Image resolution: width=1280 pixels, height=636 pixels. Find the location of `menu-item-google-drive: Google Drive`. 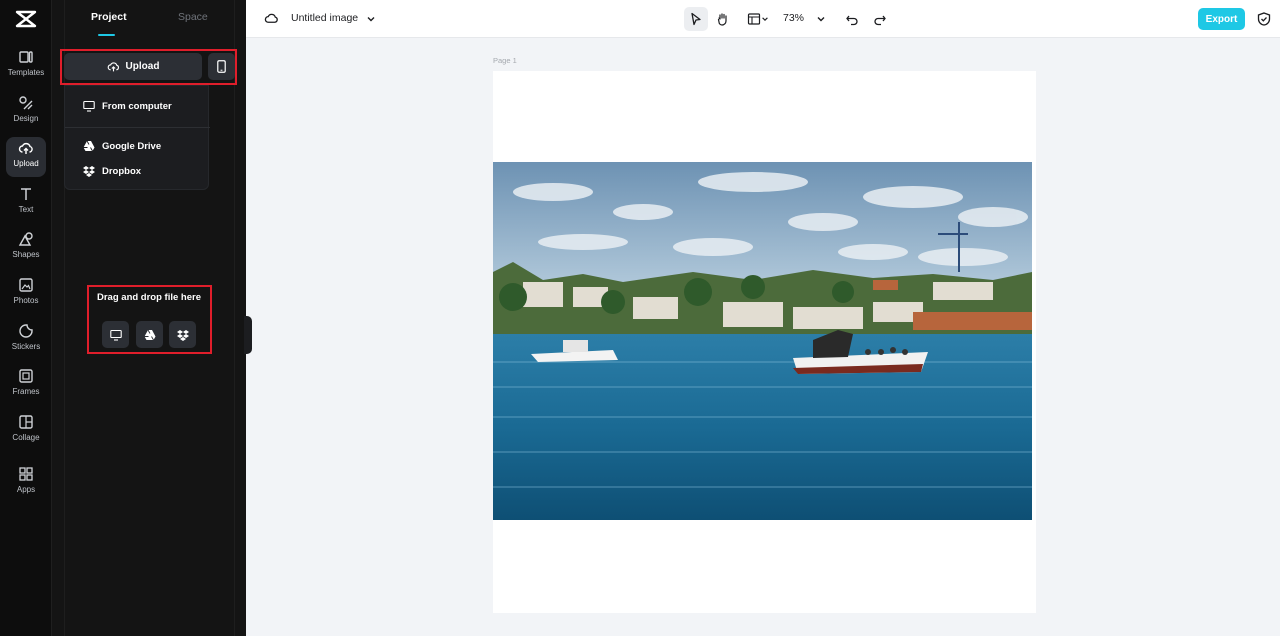

menu-item-google-drive: Google Drive is located at coordinates (137, 146).